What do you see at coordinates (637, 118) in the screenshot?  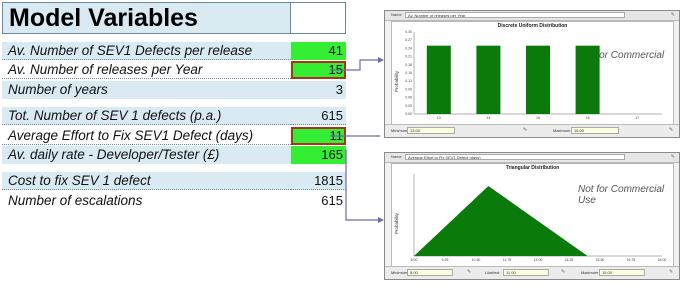 I see `discrete-x-tick-label: 17` at bounding box center [637, 118].